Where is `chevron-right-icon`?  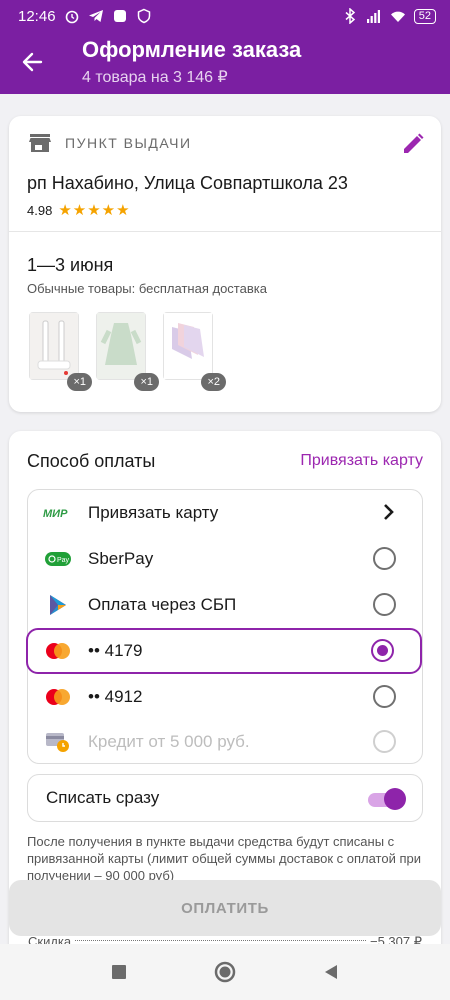 chevron-right-icon is located at coordinates (388, 514).